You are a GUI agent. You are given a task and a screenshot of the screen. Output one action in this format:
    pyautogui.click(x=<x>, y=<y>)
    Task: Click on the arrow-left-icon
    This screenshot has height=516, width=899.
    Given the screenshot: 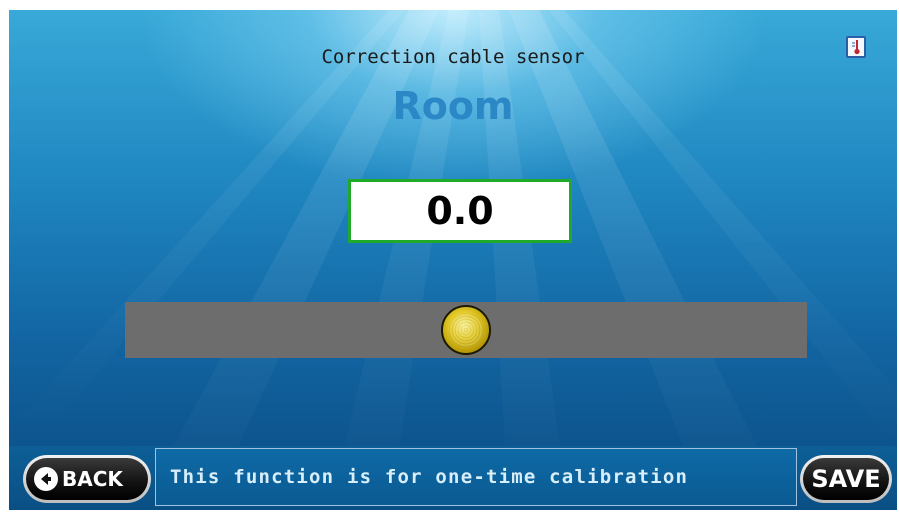 What is the action you would take?
    pyautogui.click(x=46, y=479)
    